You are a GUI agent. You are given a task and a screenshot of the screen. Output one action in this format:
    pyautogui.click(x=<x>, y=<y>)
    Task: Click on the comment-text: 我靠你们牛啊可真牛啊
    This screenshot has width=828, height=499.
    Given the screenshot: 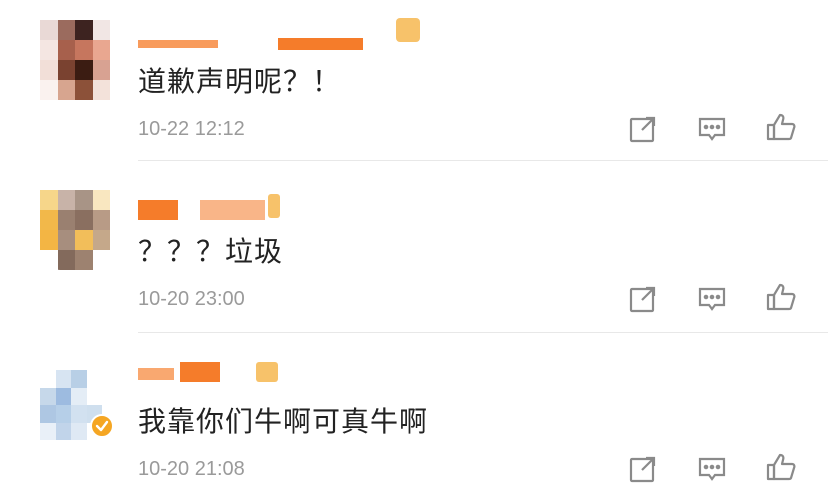 What is the action you would take?
    pyautogui.click(x=283, y=421)
    